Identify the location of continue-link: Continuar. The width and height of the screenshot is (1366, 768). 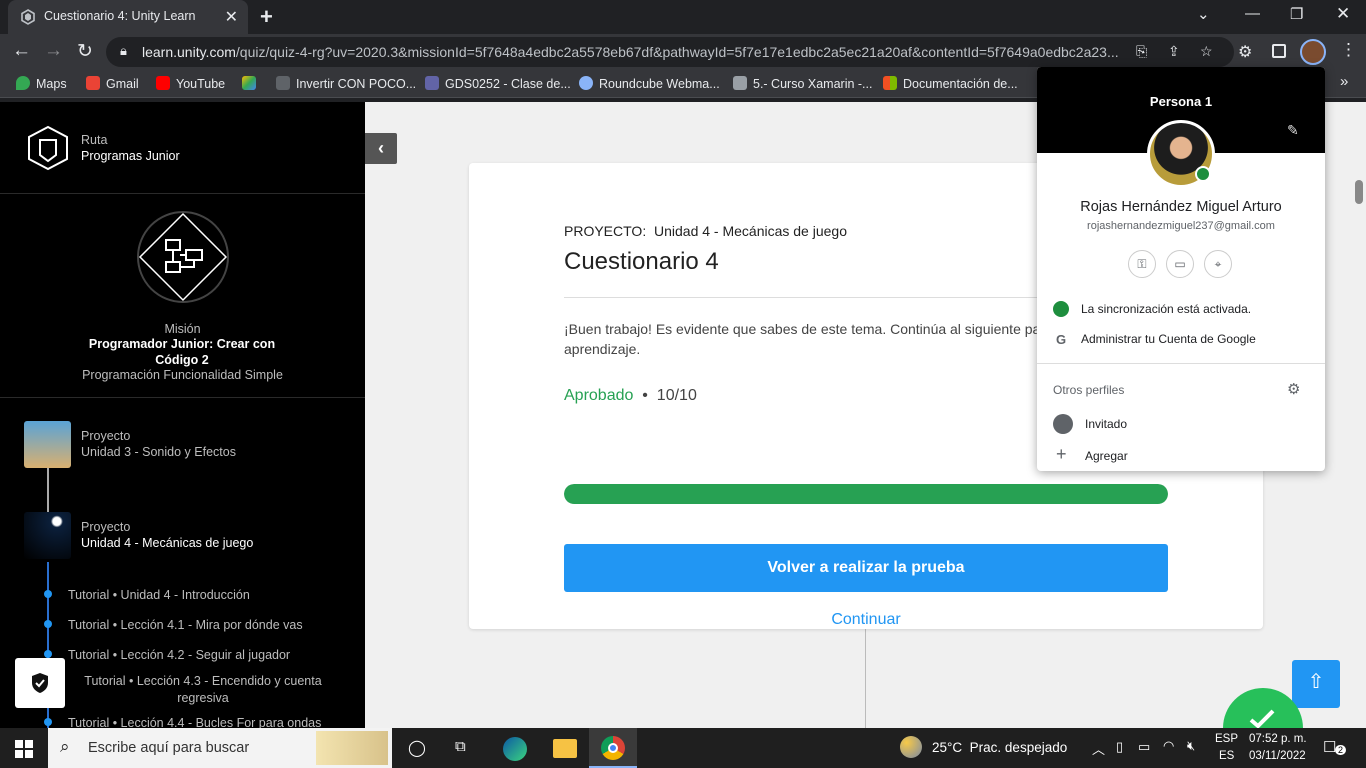
(866, 620).